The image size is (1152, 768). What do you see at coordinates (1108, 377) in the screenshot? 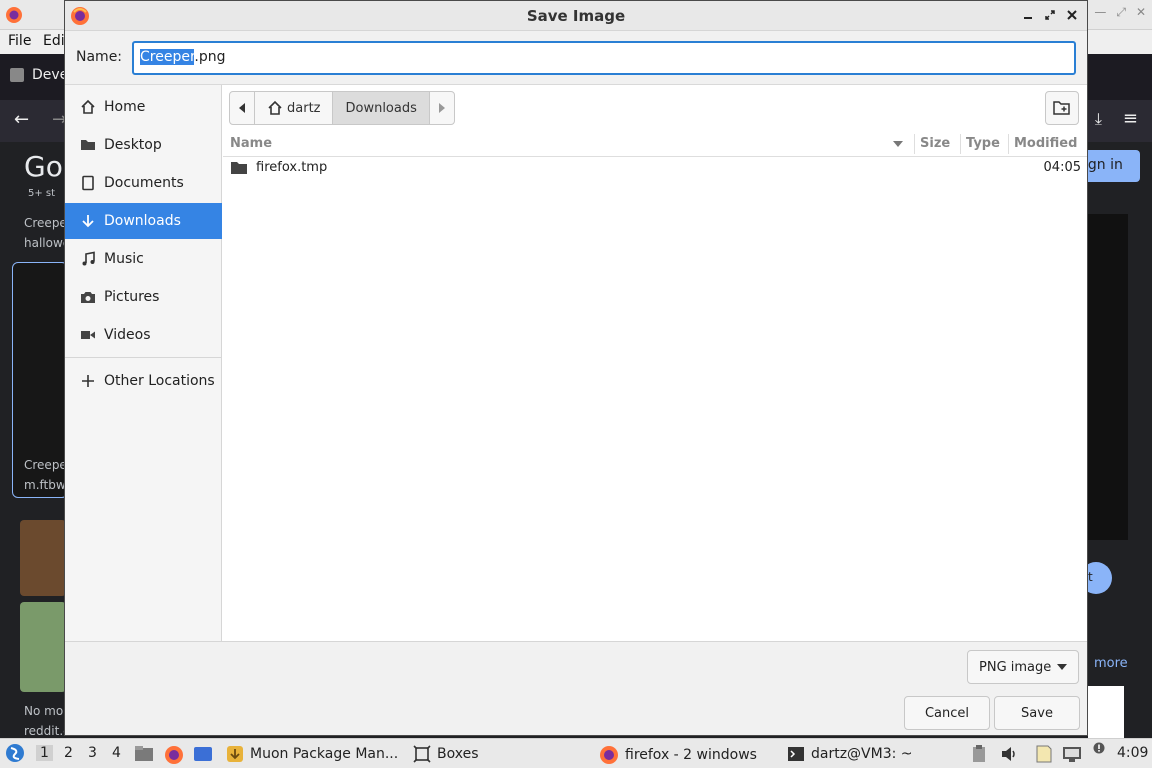
I see `preview-panel` at bounding box center [1108, 377].